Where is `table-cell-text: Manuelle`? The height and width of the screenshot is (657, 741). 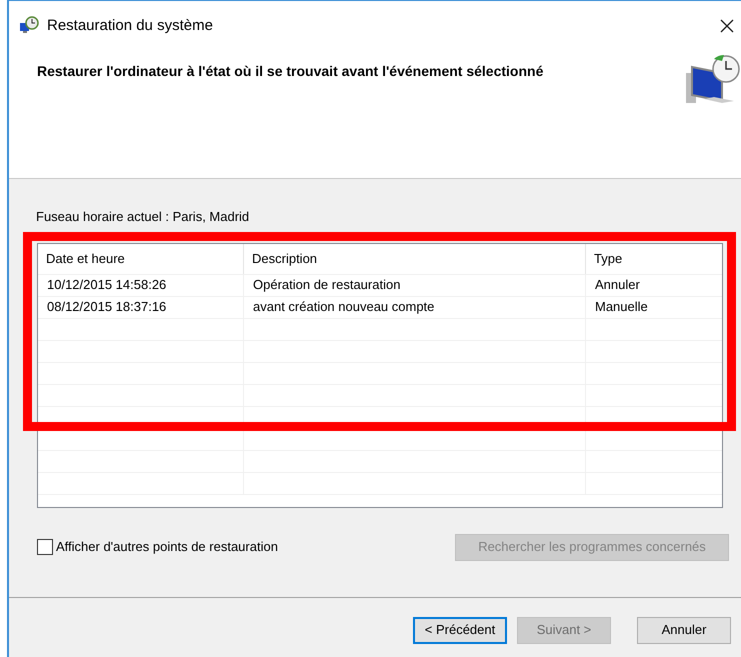 table-cell-text: Manuelle is located at coordinates (621, 307).